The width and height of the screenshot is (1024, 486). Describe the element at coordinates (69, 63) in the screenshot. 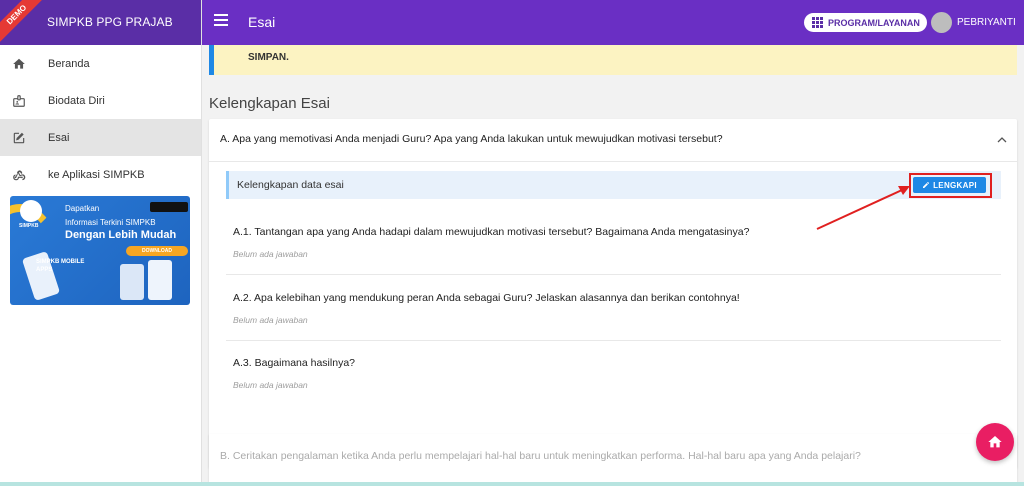

I see `sidebar-item-label: Beranda` at that location.